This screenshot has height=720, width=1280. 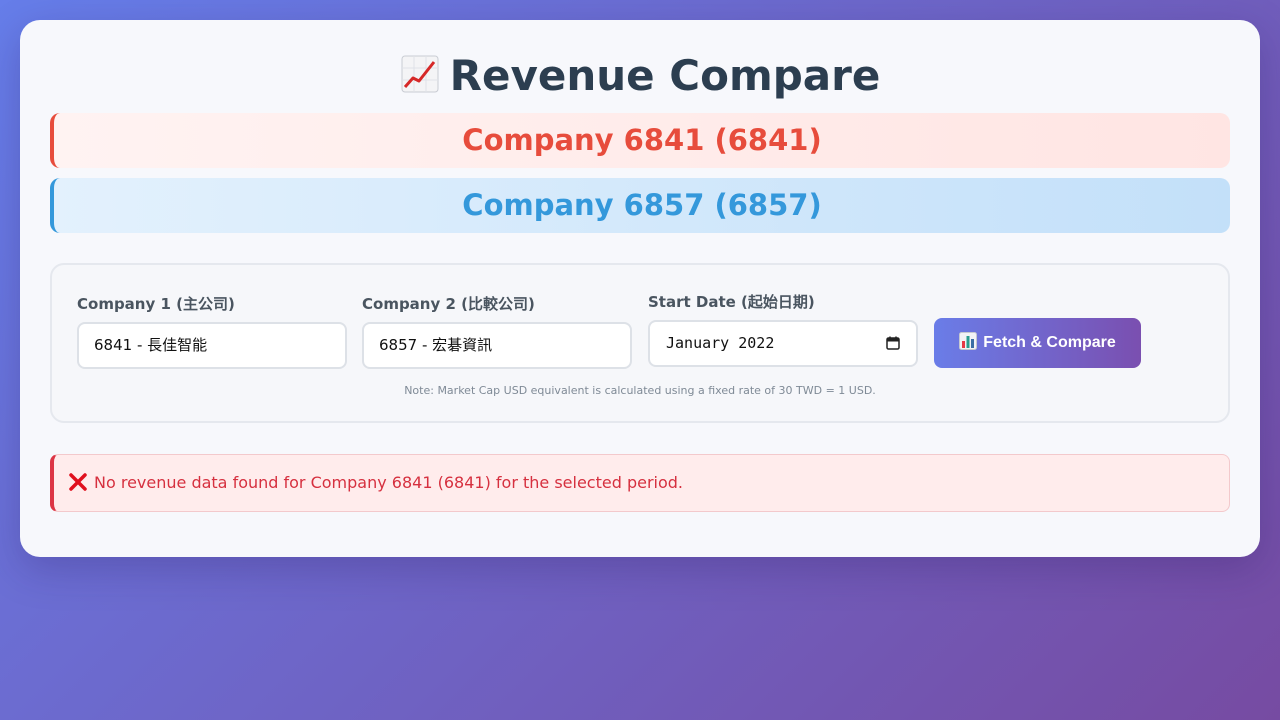 I want to click on company1-field: Company 1 (主公司) 6841 - 長佳智能, so click(x=212, y=334).